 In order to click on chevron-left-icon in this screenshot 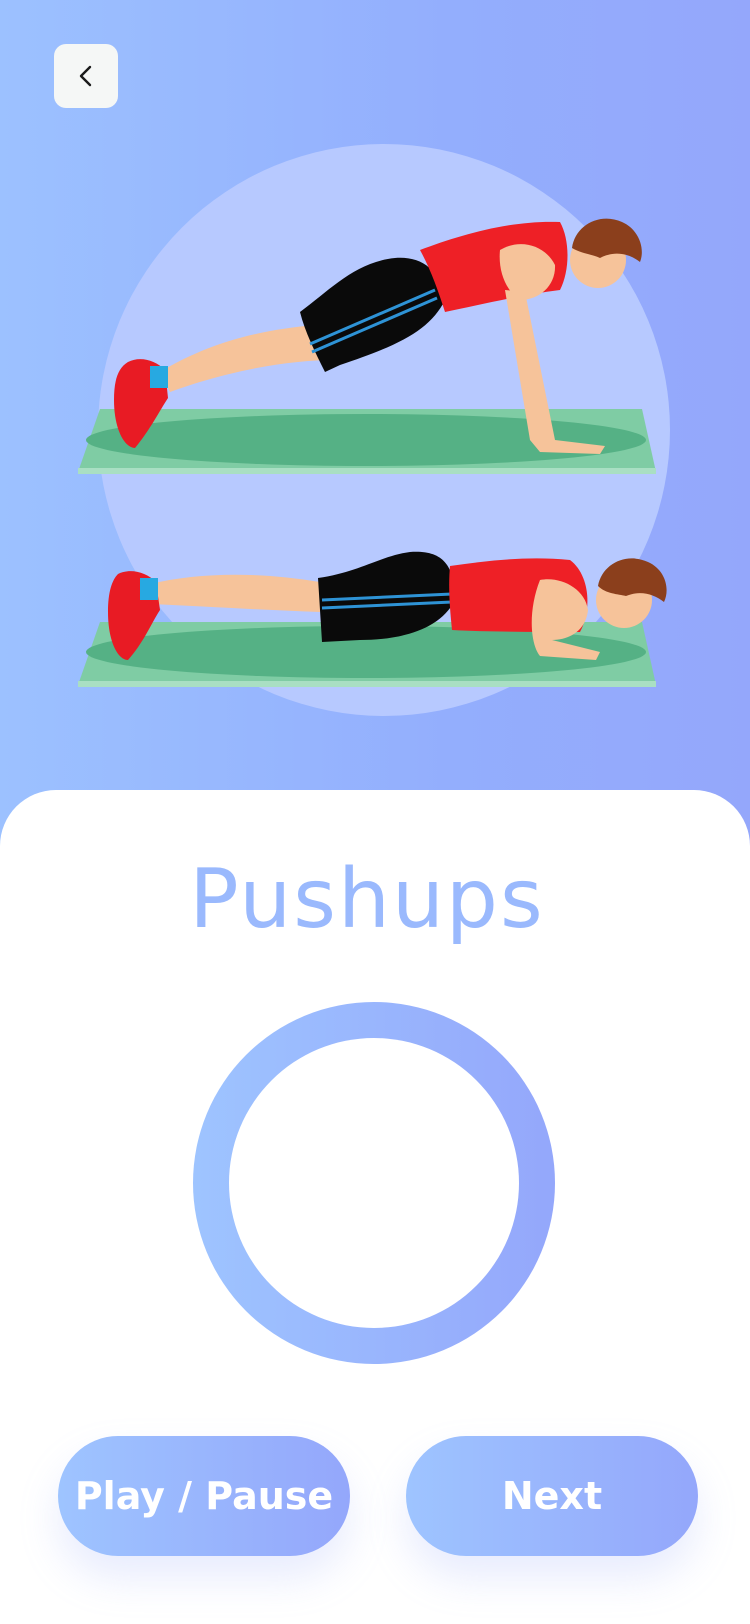, I will do `click(85, 76)`.